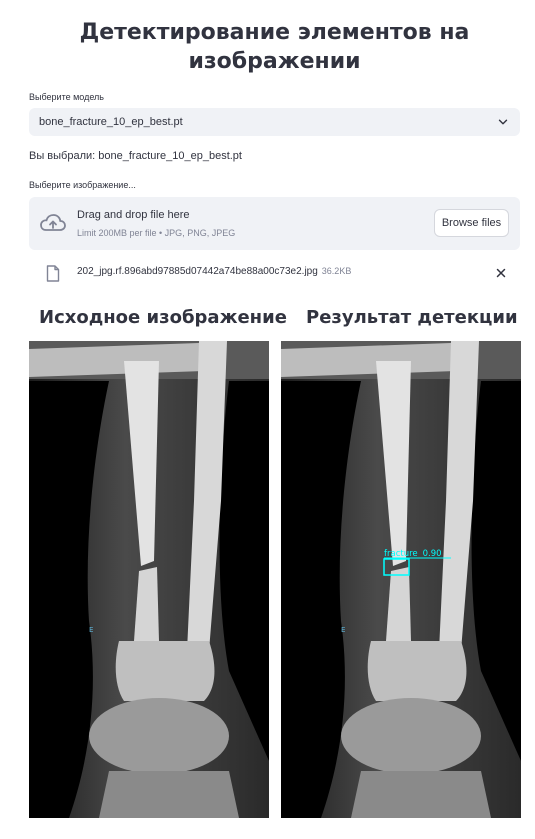  Describe the element at coordinates (53, 222) in the screenshot. I see `cloud-upload-icon` at that location.